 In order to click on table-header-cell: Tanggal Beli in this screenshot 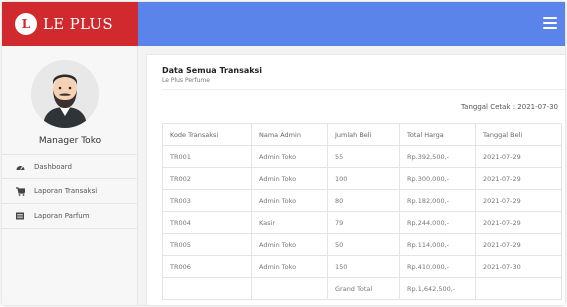, I will do `click(518, 134)`.